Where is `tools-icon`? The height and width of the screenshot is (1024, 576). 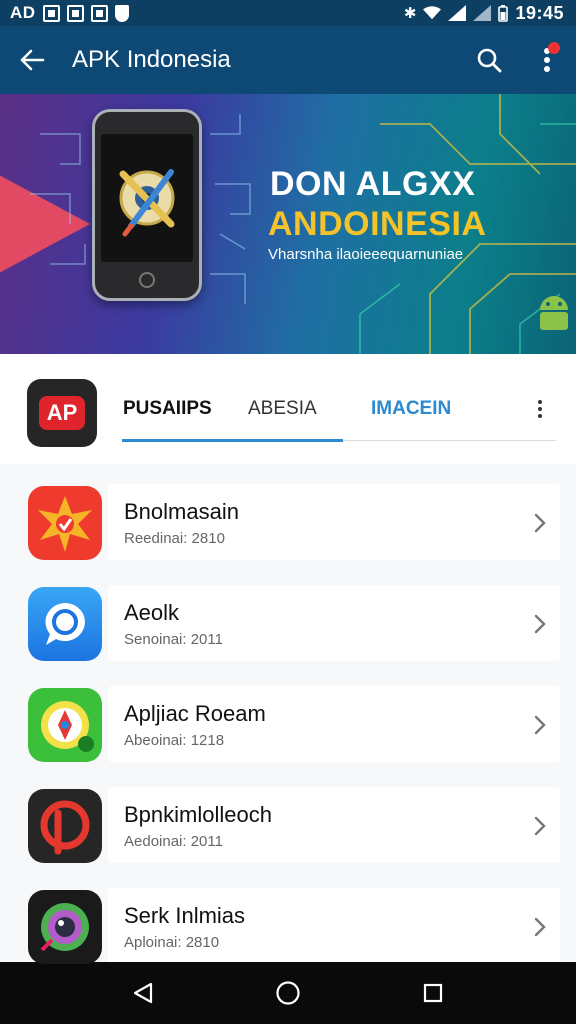
tools-icon is located at coordinates (147, 203).